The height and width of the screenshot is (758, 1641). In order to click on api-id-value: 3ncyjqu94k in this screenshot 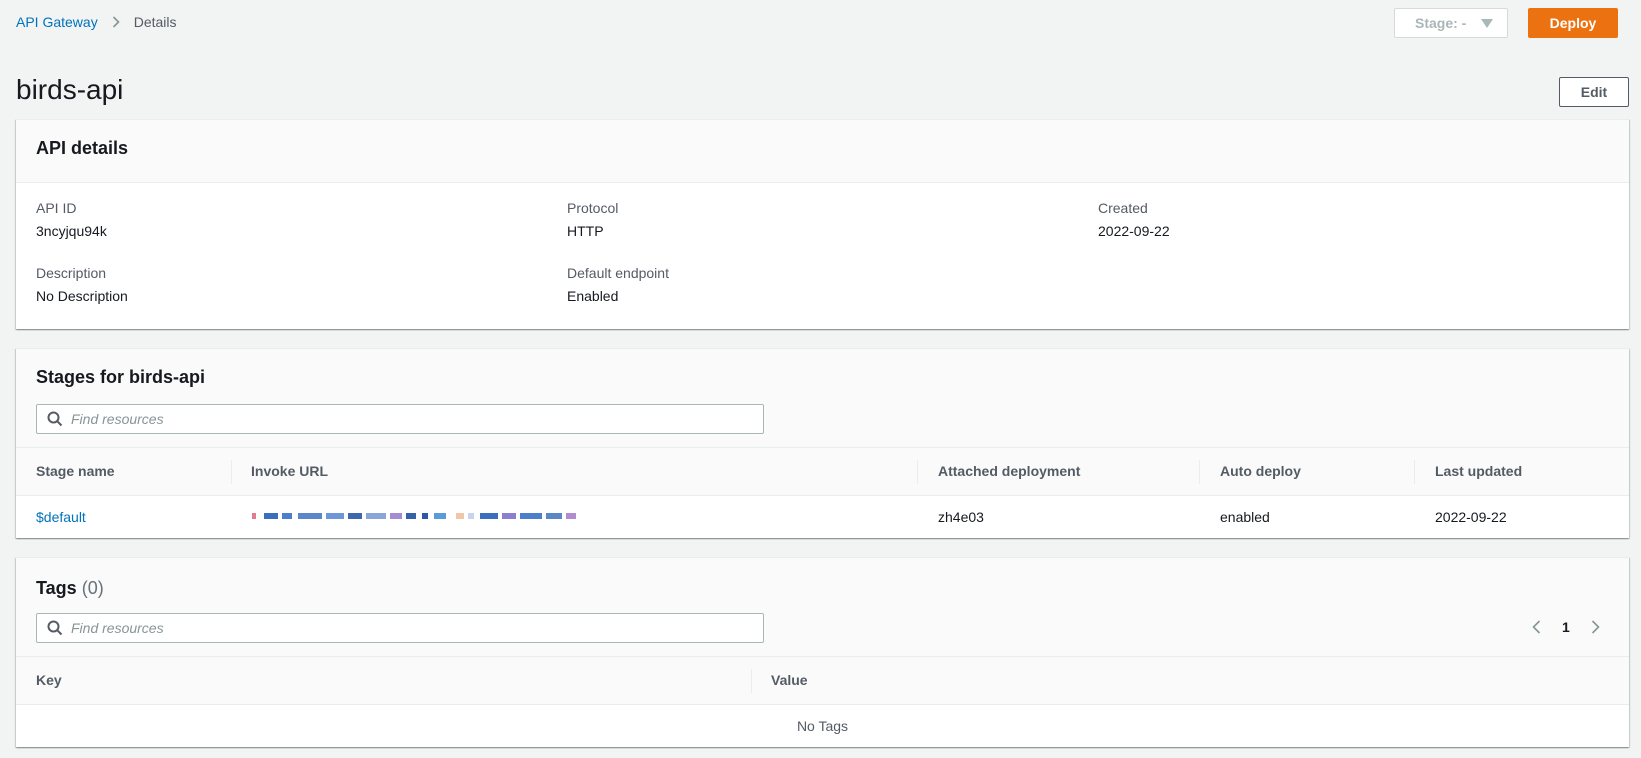, I will do `click(71, 231)`.